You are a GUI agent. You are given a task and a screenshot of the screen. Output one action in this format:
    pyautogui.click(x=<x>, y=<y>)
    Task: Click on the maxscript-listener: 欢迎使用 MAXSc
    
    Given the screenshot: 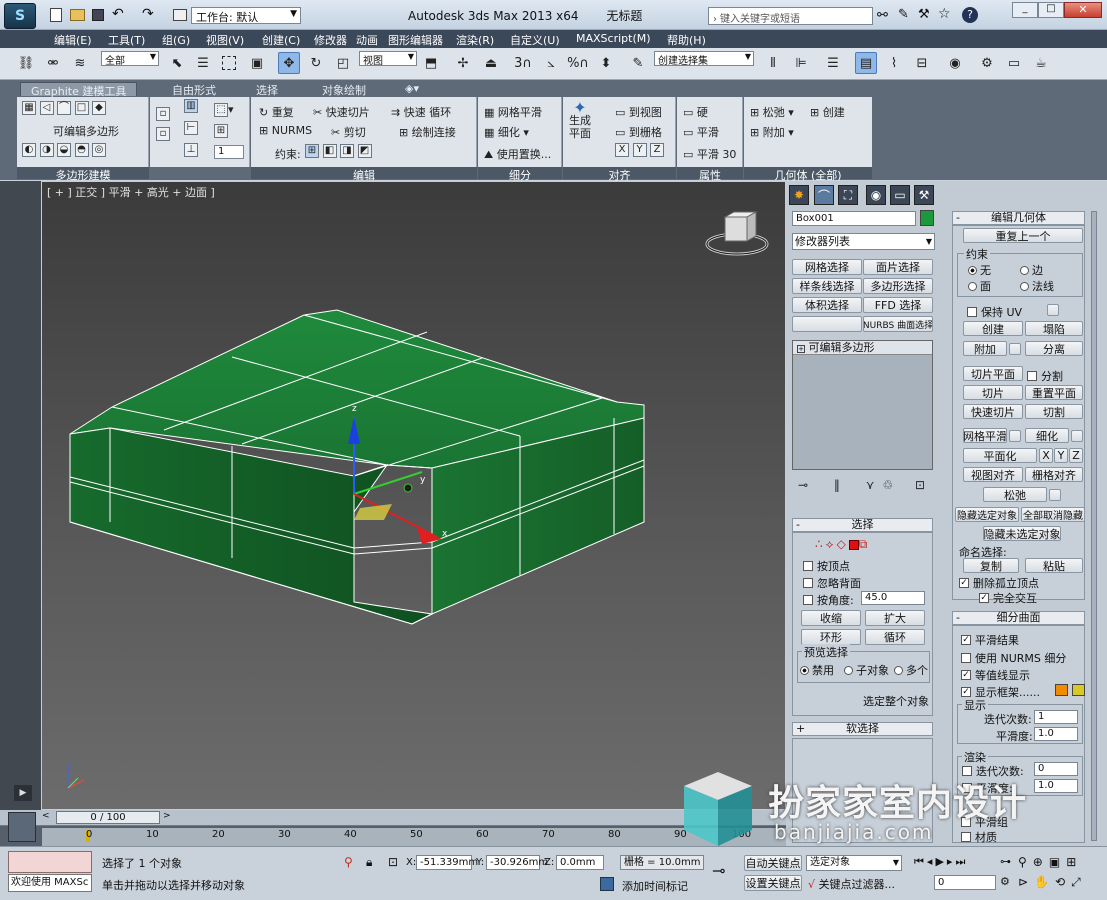 What is the action you would take?
    pyautogui.click(x=50, y=883)
    